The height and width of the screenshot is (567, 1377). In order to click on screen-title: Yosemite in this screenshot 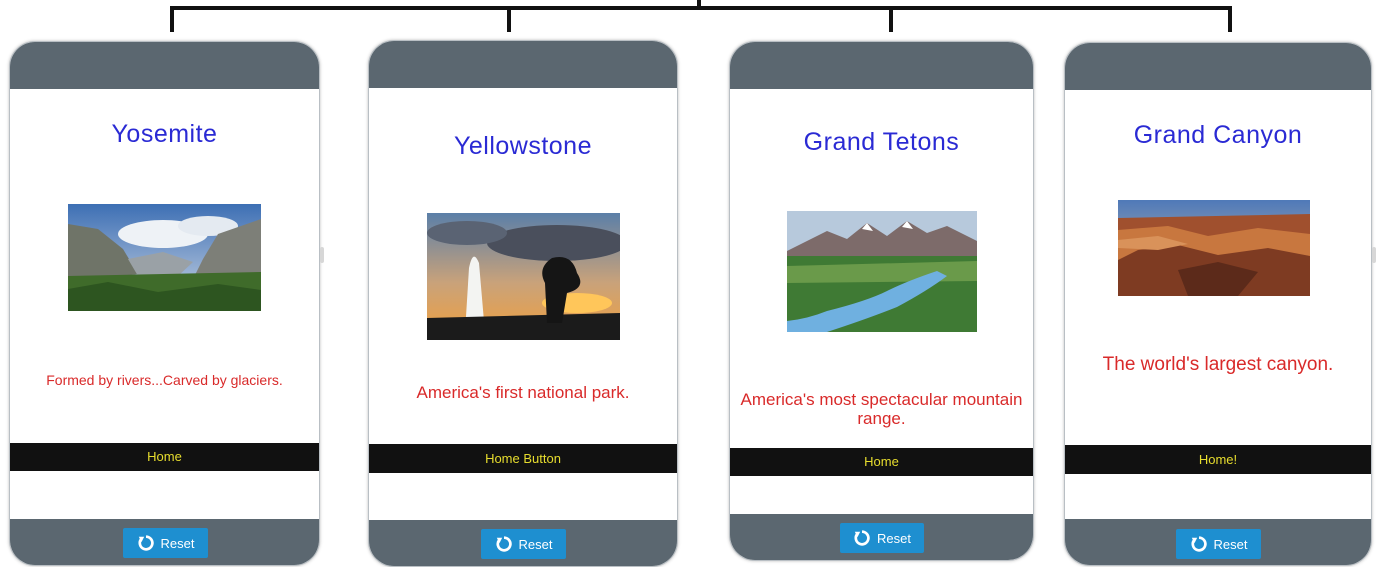, I will do `click(164, 134)`.